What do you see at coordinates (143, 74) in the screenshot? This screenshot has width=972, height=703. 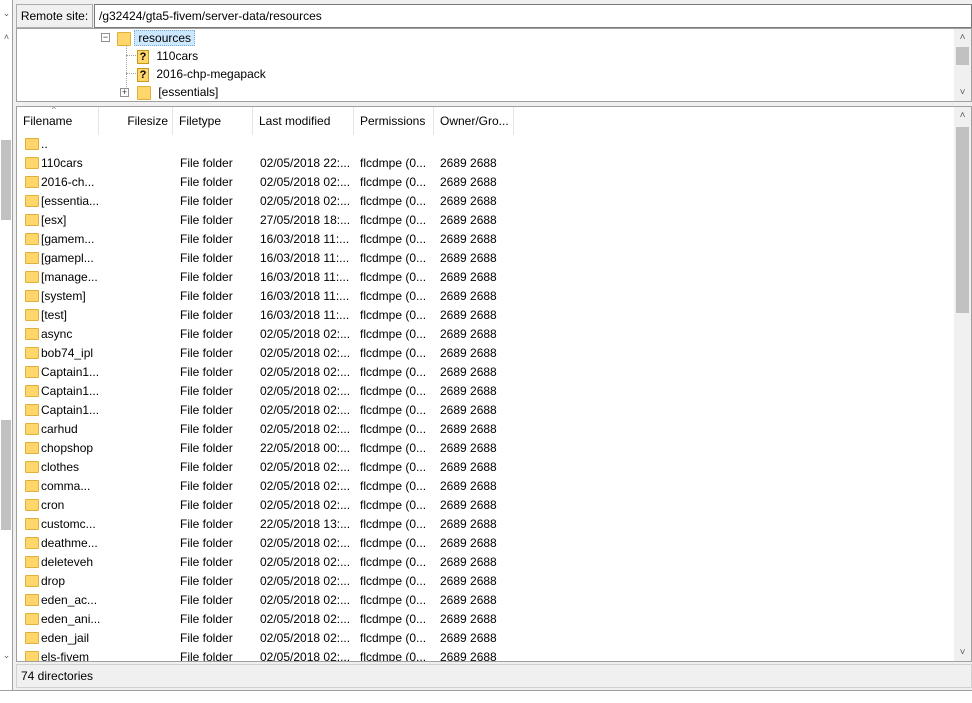 I see `unknown-folder-icon: ?` at bounding box center [143, 74].